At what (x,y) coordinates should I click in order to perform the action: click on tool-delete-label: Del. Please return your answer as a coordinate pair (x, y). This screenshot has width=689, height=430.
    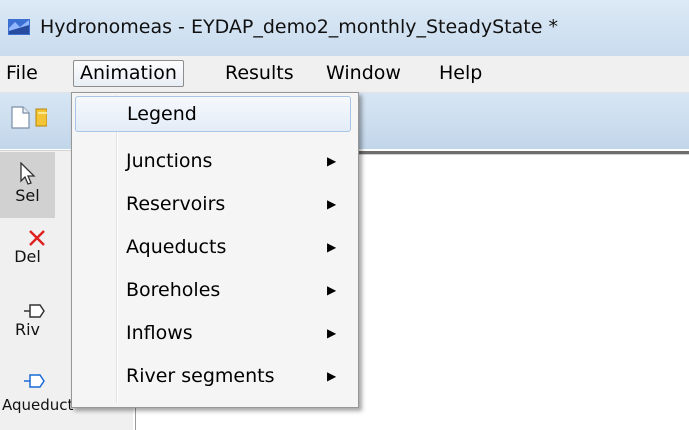
    Looking at the image, I should click on (27, 256).